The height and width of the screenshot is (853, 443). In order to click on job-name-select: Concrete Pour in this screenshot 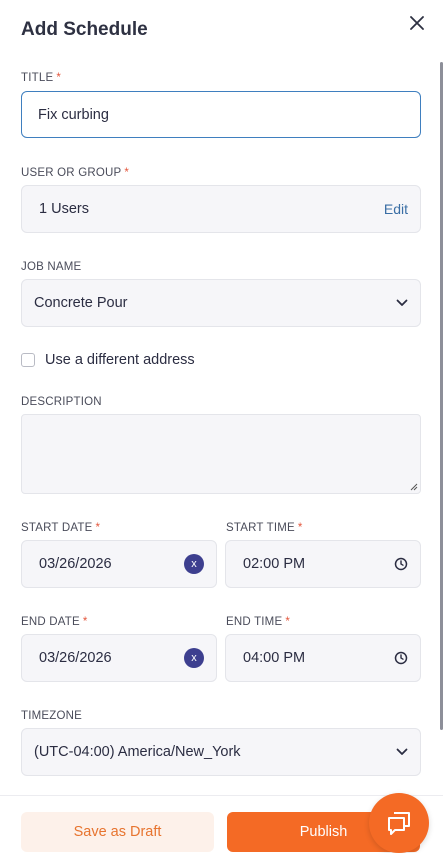, I will do `click(221, 303)`.